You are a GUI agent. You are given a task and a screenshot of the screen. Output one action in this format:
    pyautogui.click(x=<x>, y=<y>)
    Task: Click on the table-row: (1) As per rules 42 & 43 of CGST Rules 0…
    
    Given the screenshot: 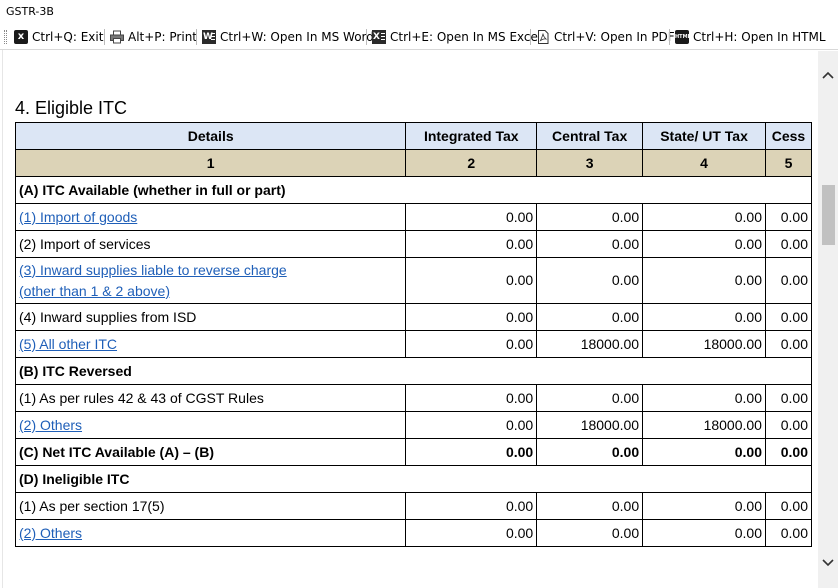 What is the action you would take?
    pyautogui.click(x=413, y=398)
    